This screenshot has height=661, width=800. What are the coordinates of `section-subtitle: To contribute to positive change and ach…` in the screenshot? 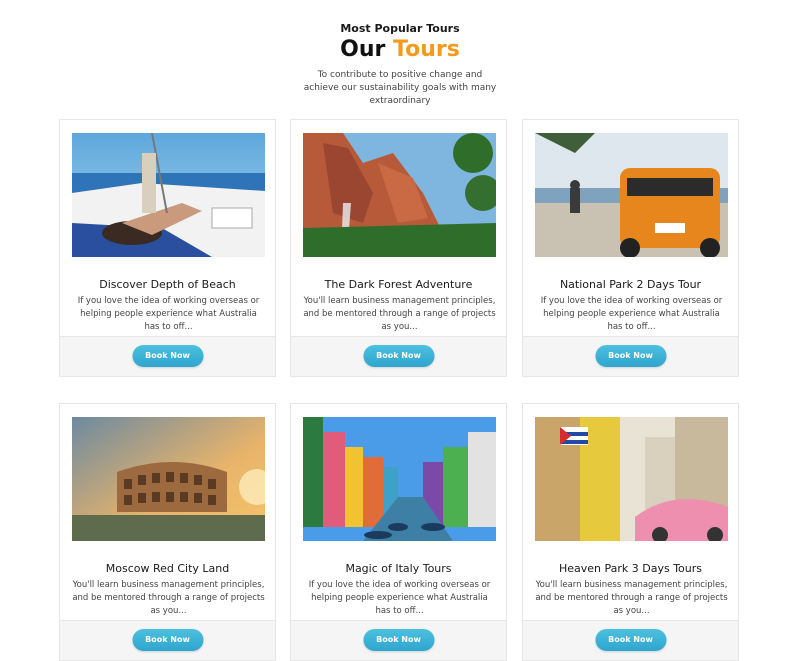 It's located at (400, 88).